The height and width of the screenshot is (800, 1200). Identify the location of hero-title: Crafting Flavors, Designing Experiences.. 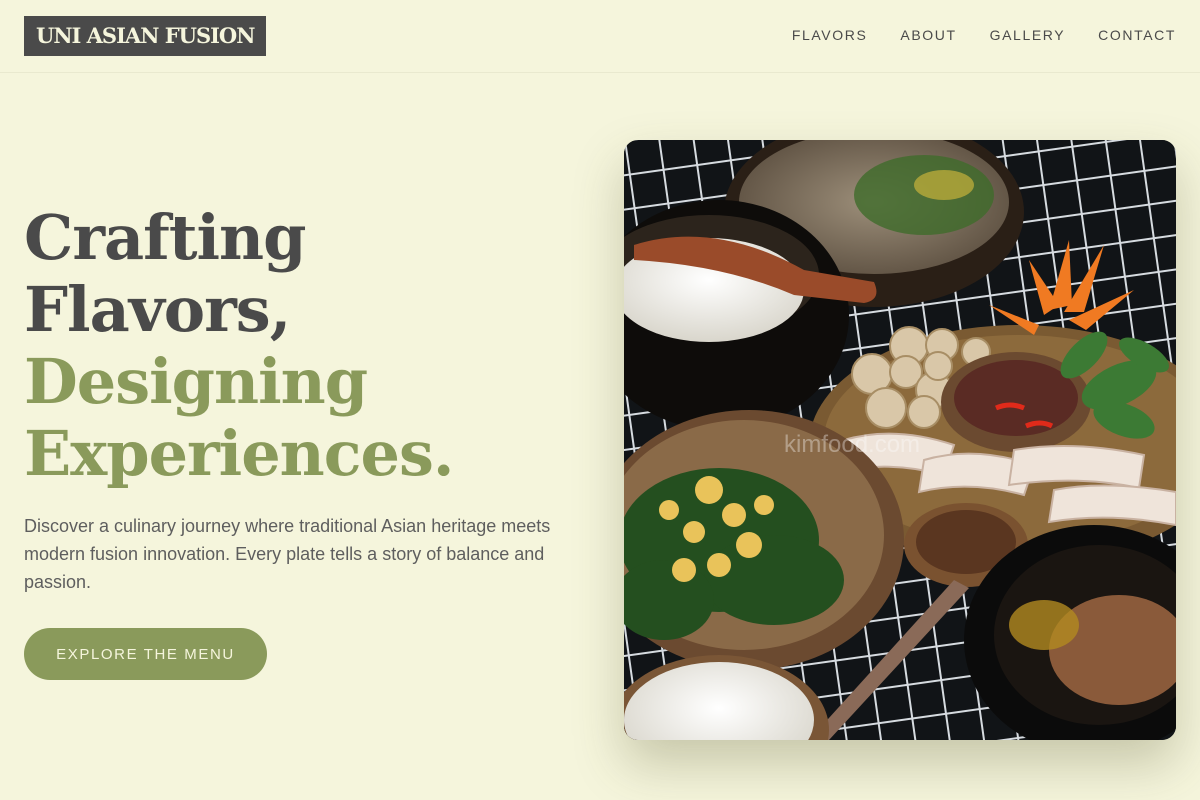
(239, 345).